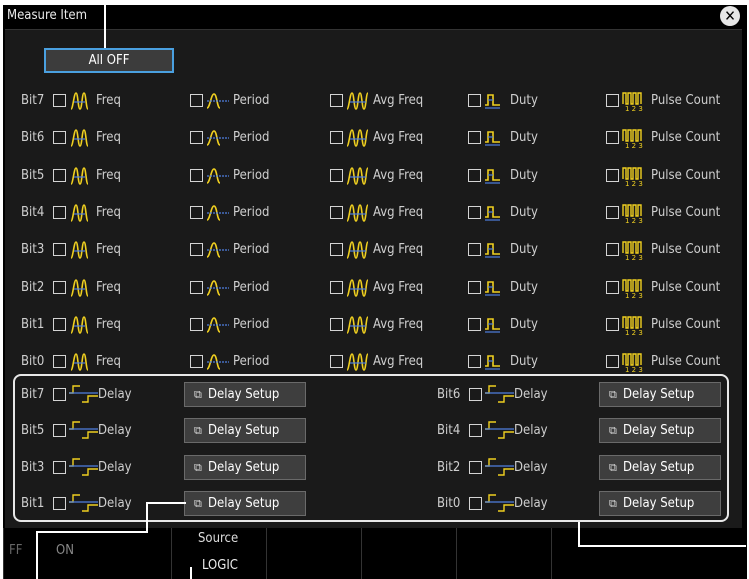 This screenshot has height=579, width=749. Describe the element at coordinates (220, 565) in the screenshot. I see `source-value: LOGIC` at that location.